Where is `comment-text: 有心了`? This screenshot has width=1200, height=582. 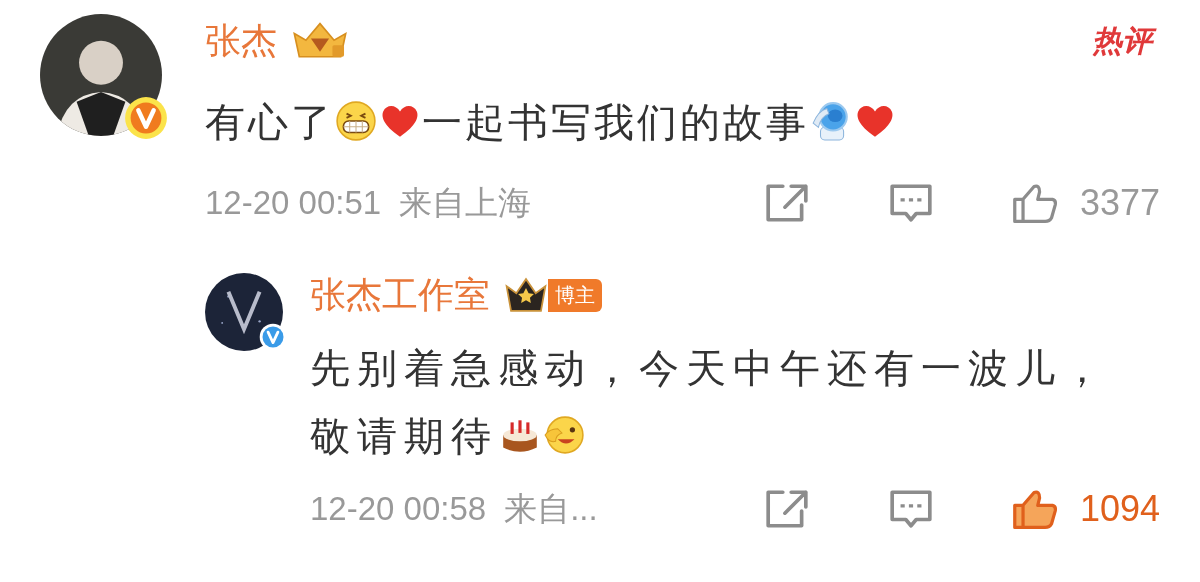
comment-text: 有心了 is located at coordinates (269, 122).